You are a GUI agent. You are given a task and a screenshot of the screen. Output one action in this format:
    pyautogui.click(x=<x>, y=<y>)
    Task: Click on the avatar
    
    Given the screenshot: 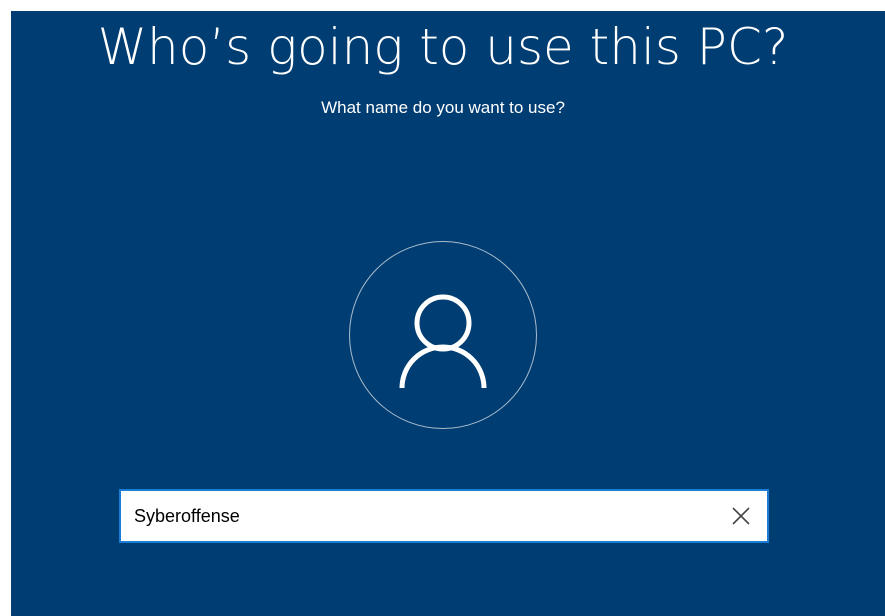 What is the action you would take?
    pyautogui.click(x=443, y=335)
    